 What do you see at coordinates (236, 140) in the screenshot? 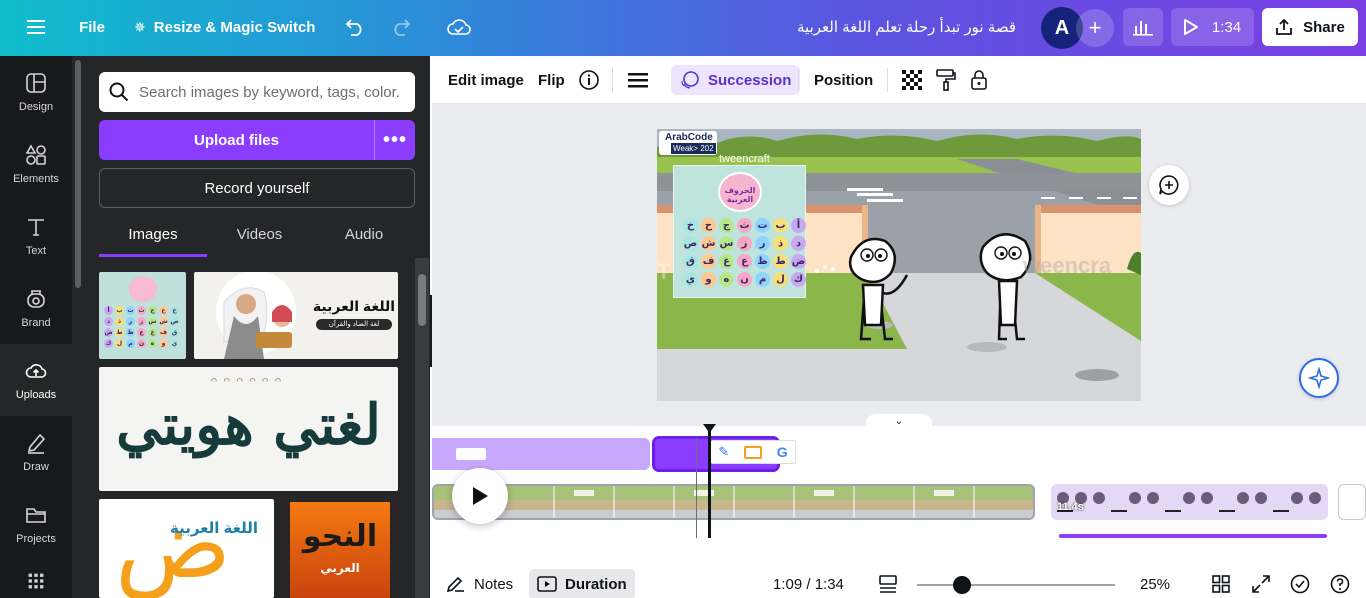
I see `upload-files-button: Upload files` at bounding box center [236, 140].